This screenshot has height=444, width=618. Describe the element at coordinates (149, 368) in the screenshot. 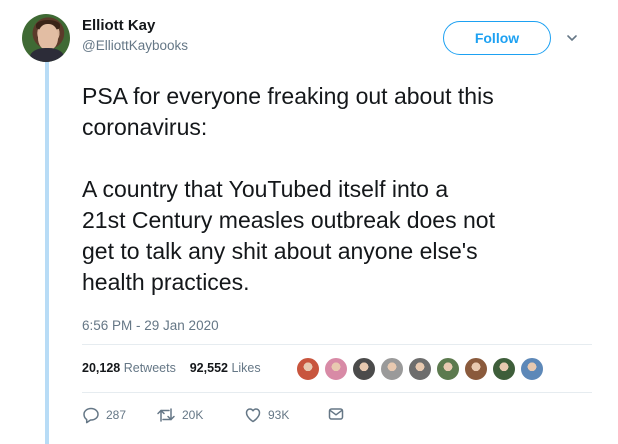

I see `retweets-label: Retweets` at that location.